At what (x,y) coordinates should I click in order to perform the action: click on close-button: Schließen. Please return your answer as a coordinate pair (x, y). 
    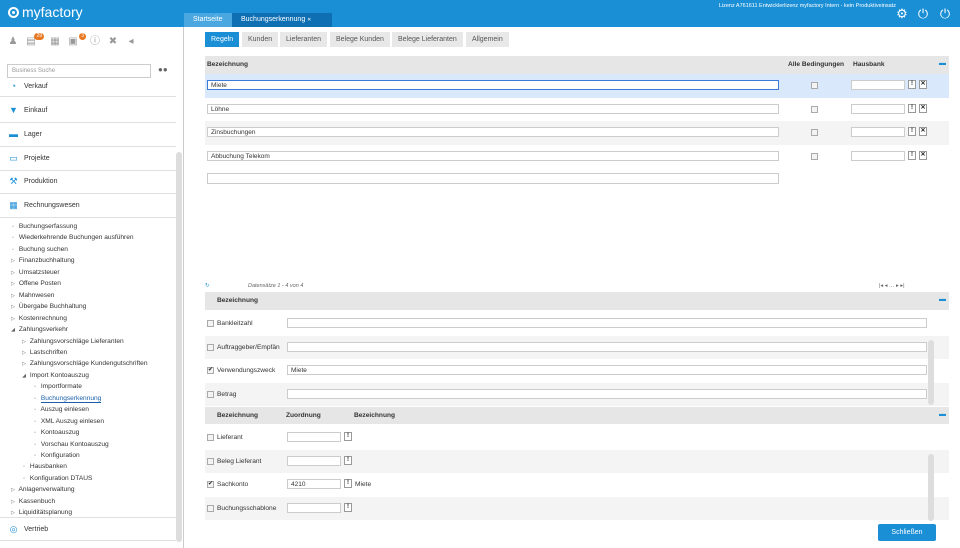
    Looking at the image, I should click on (907, 532).